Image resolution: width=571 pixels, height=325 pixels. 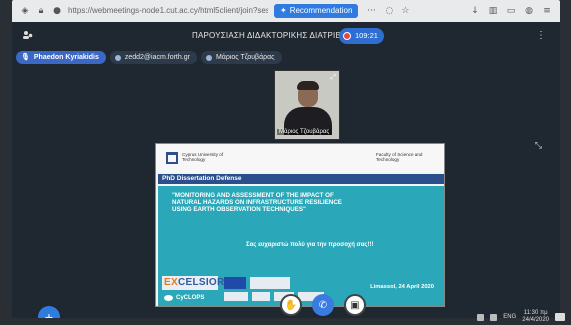 What do you see at coordinates (171, 282) in the screenshot?
I see `excelsior-logo-prefix: EX` at bounding box center [171, 282].